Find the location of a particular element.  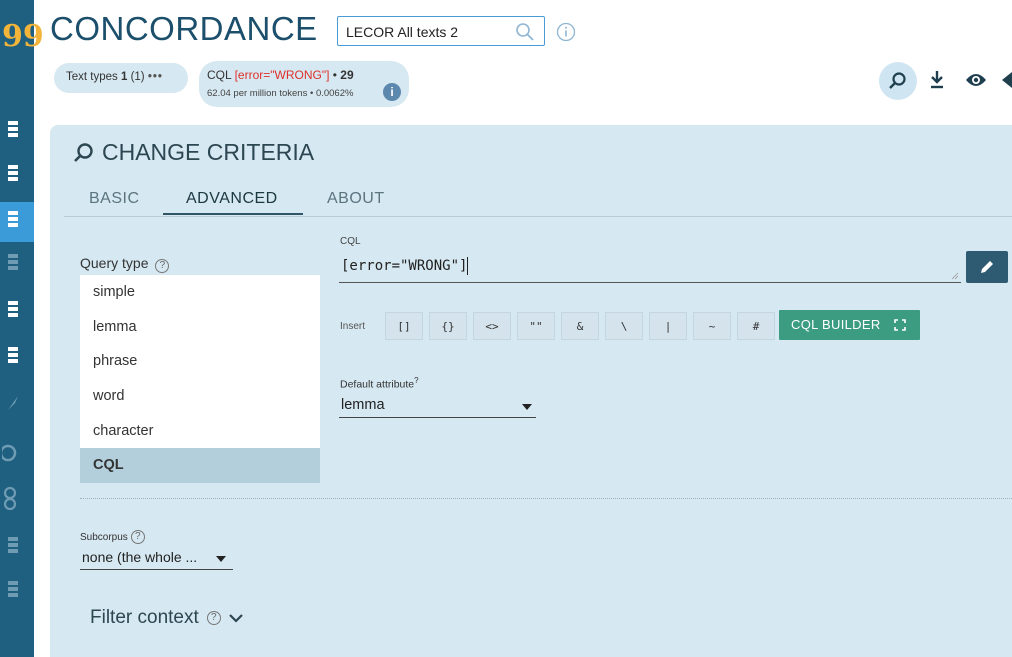

query-type-word: word is located at coordinates (200, 396).